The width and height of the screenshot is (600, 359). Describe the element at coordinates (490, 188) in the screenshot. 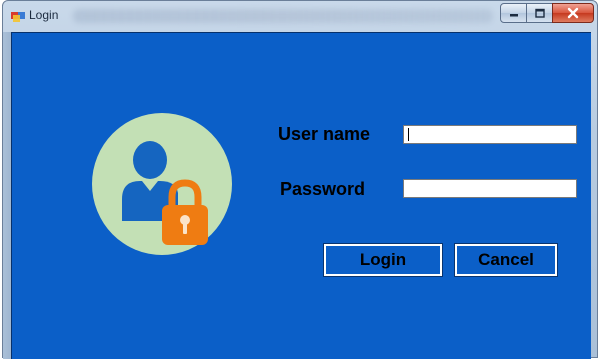

I see `password-field` at that location.